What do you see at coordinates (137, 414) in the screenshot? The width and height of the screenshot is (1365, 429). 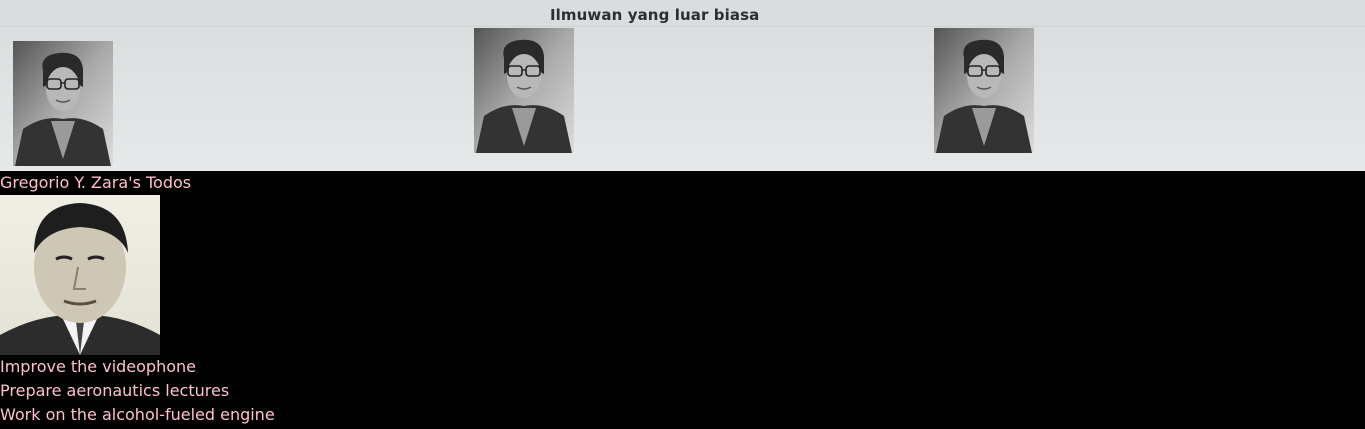 I see `todo-item: Work on the alcohol-fueled engine` at bounding box center [137, 414].